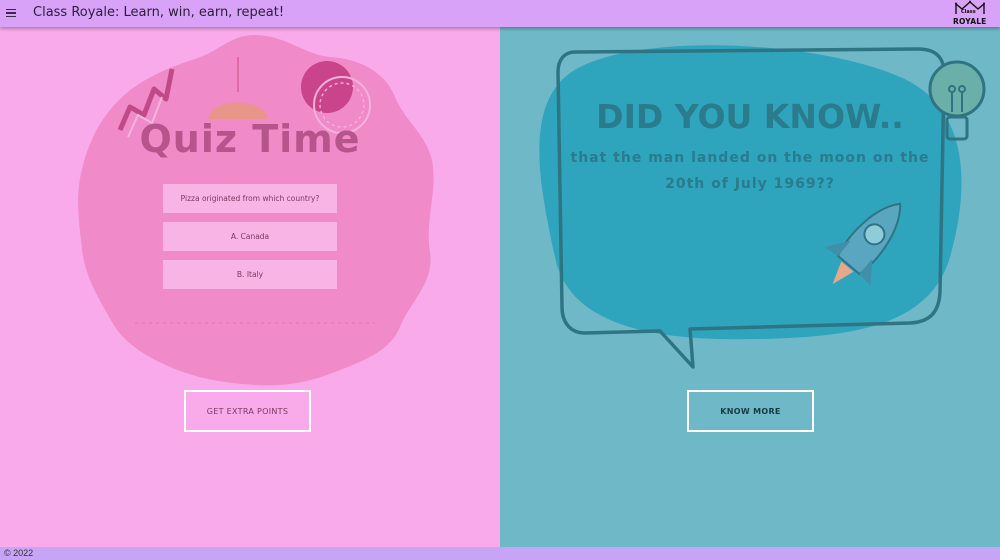  Describe the element at coordinates (250, 236) in the screenshot. I see `quiz-option-a: A. Canada` at that location.